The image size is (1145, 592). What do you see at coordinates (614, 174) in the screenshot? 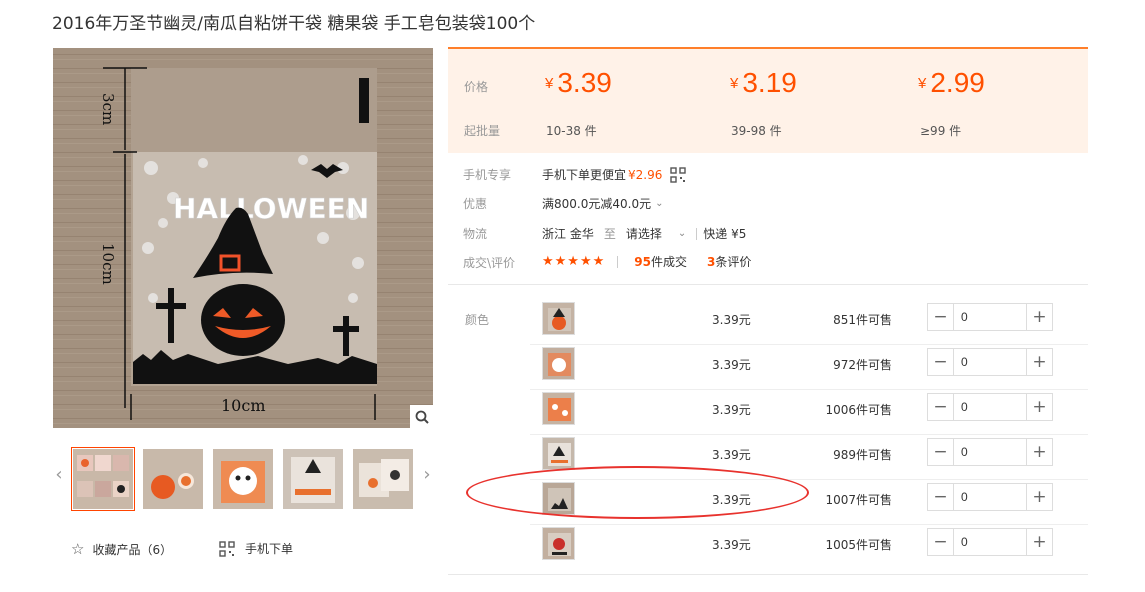
I see `mobile-exclusive-value: 手机下单更便宜 ¥2.96` at bounding box center [614, 174].